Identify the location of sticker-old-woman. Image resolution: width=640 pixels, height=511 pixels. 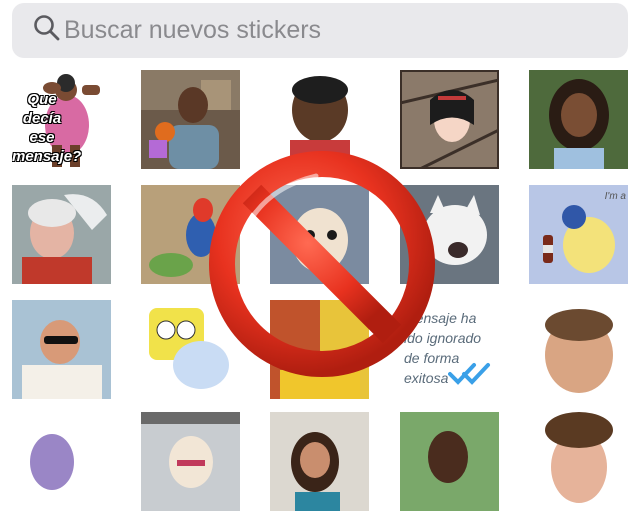
(61, 234).